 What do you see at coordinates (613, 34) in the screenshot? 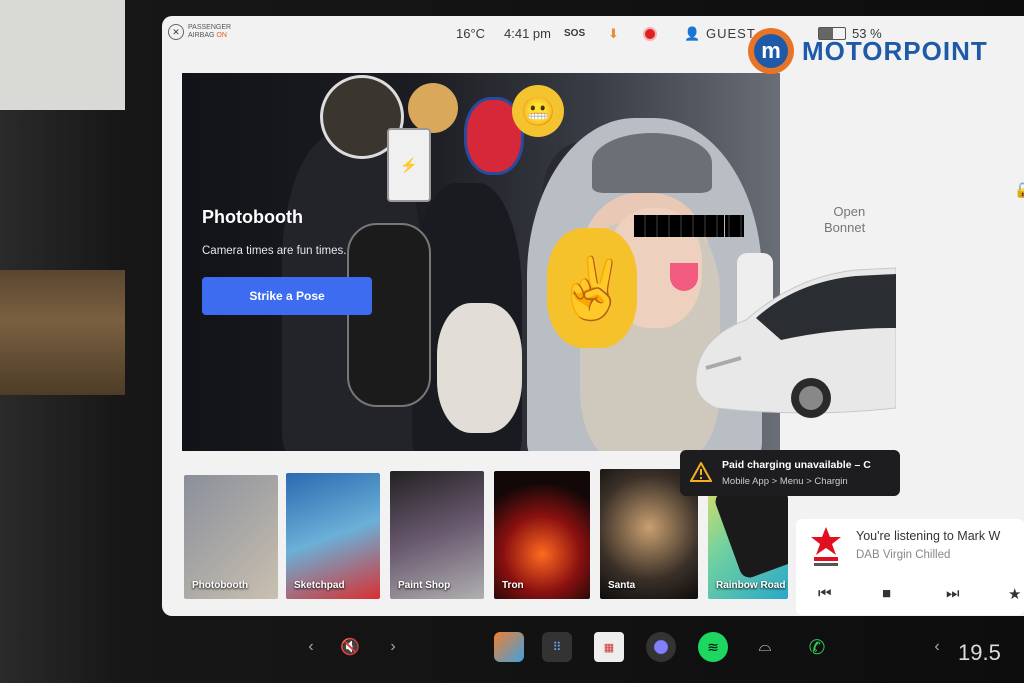
I see `download-icon: ⬇` at bounding box center [613, 34].